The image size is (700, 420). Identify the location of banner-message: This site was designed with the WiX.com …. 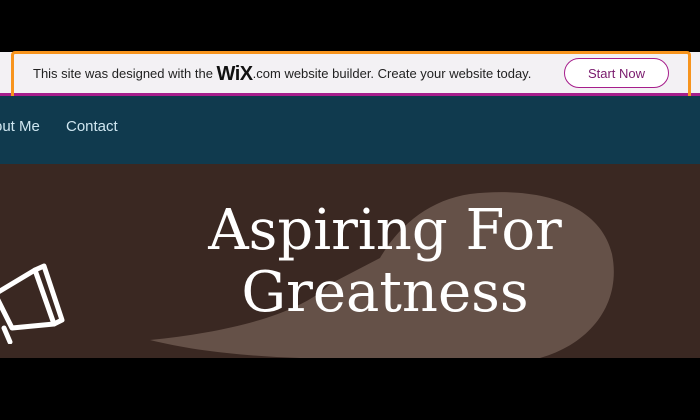
(282, 74).